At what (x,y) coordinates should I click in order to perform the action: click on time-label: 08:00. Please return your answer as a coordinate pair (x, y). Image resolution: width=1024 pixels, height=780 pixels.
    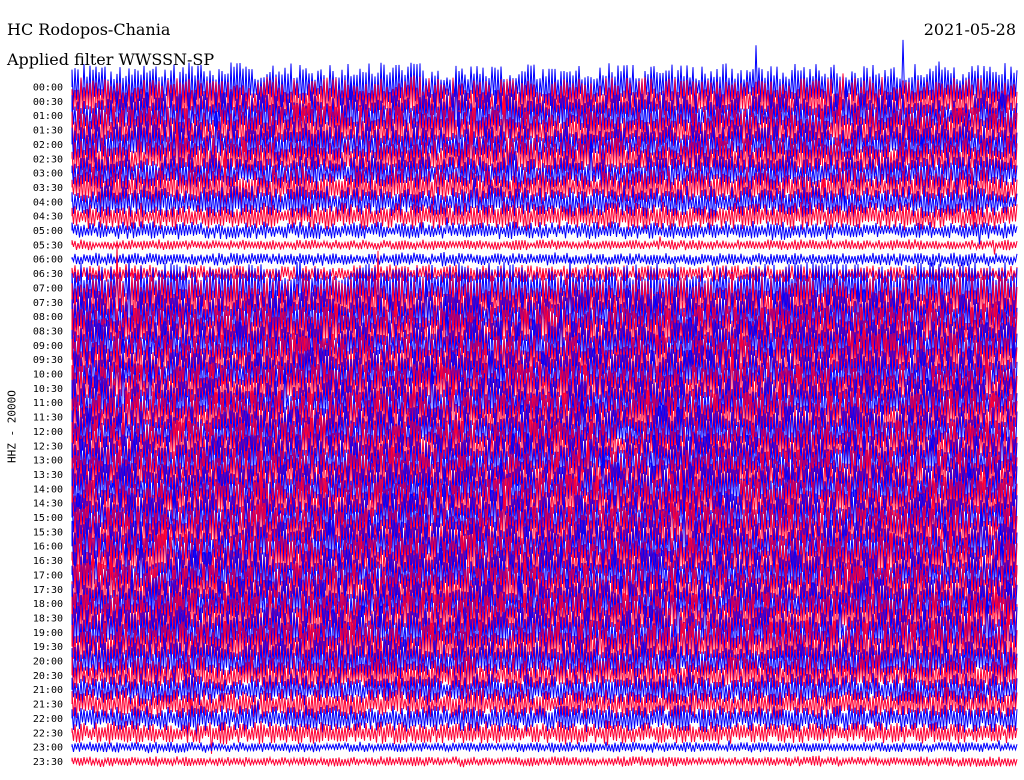
    Looking at the image, I should click on (48, 317).